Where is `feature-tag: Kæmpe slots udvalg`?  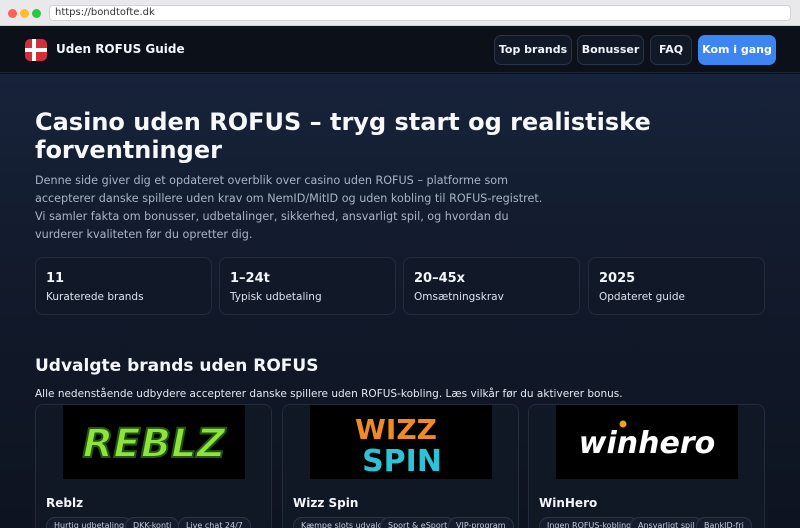
feature-tag: Kæmpe slots udvalg is located at coordinates (342, 522).